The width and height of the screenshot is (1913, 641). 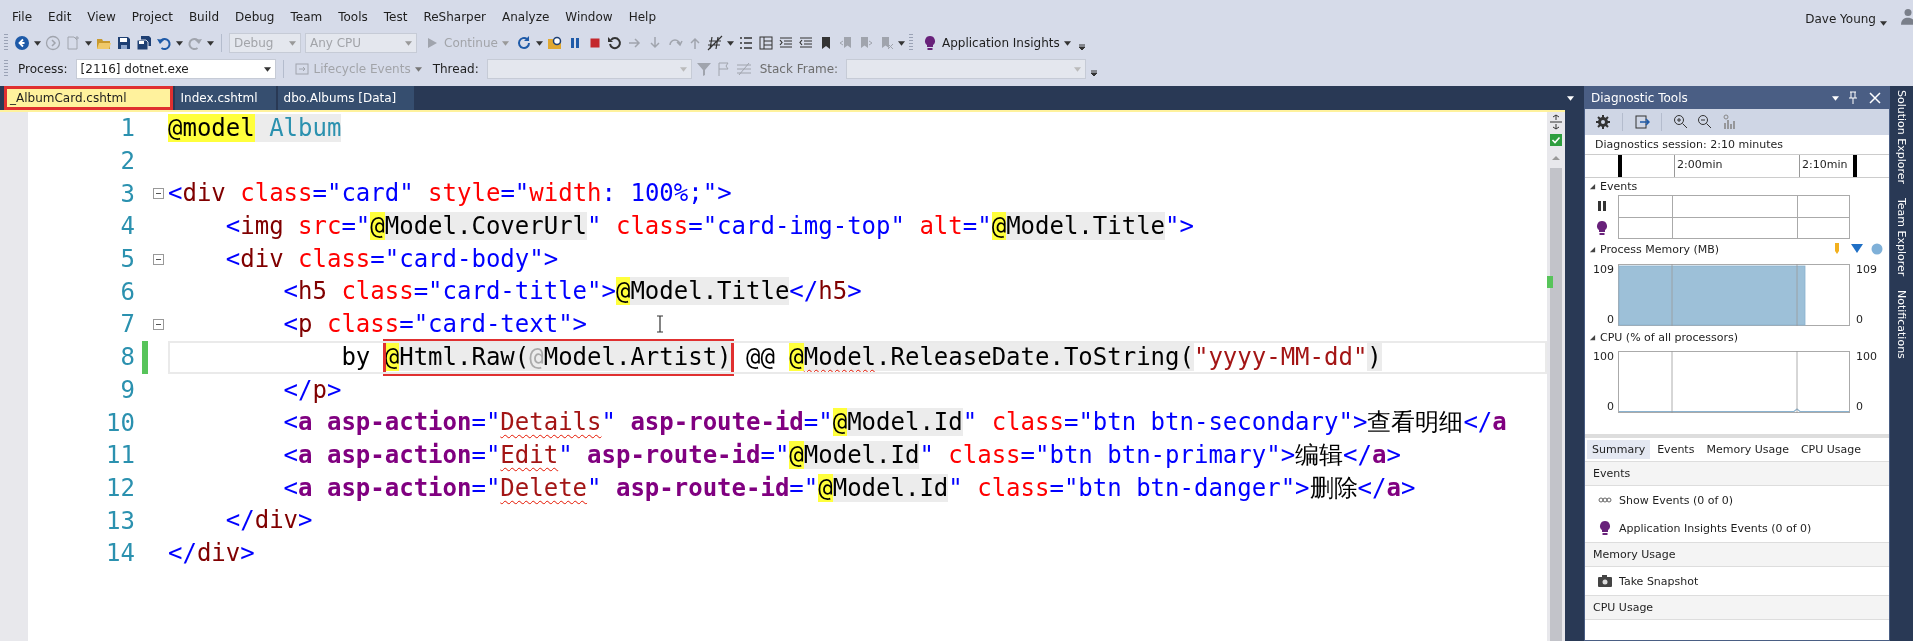 What do you see at coordinates (1619, 449) in the screenshot?
I see `panel-tab: Summary` at bounding box center [1619, 449].